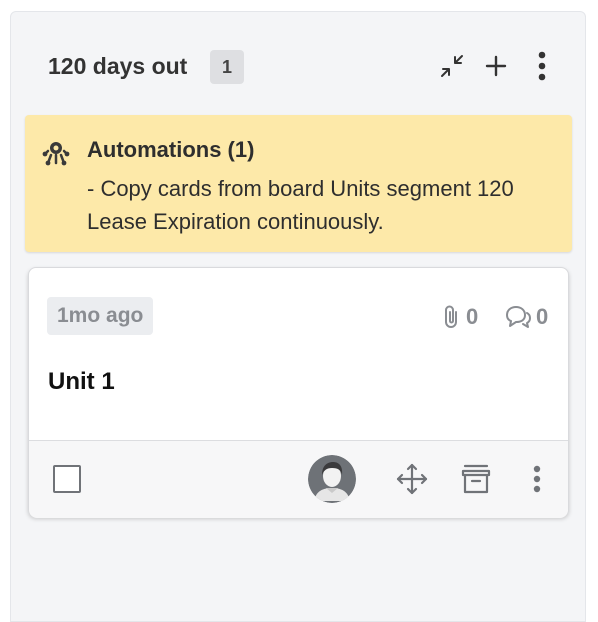 The width and height of the screenshot is (598, 622). What do you see at coordinates (459, 317) in the screenshot?
I see `card-attachments: 0` at bounding box center [459, 317].